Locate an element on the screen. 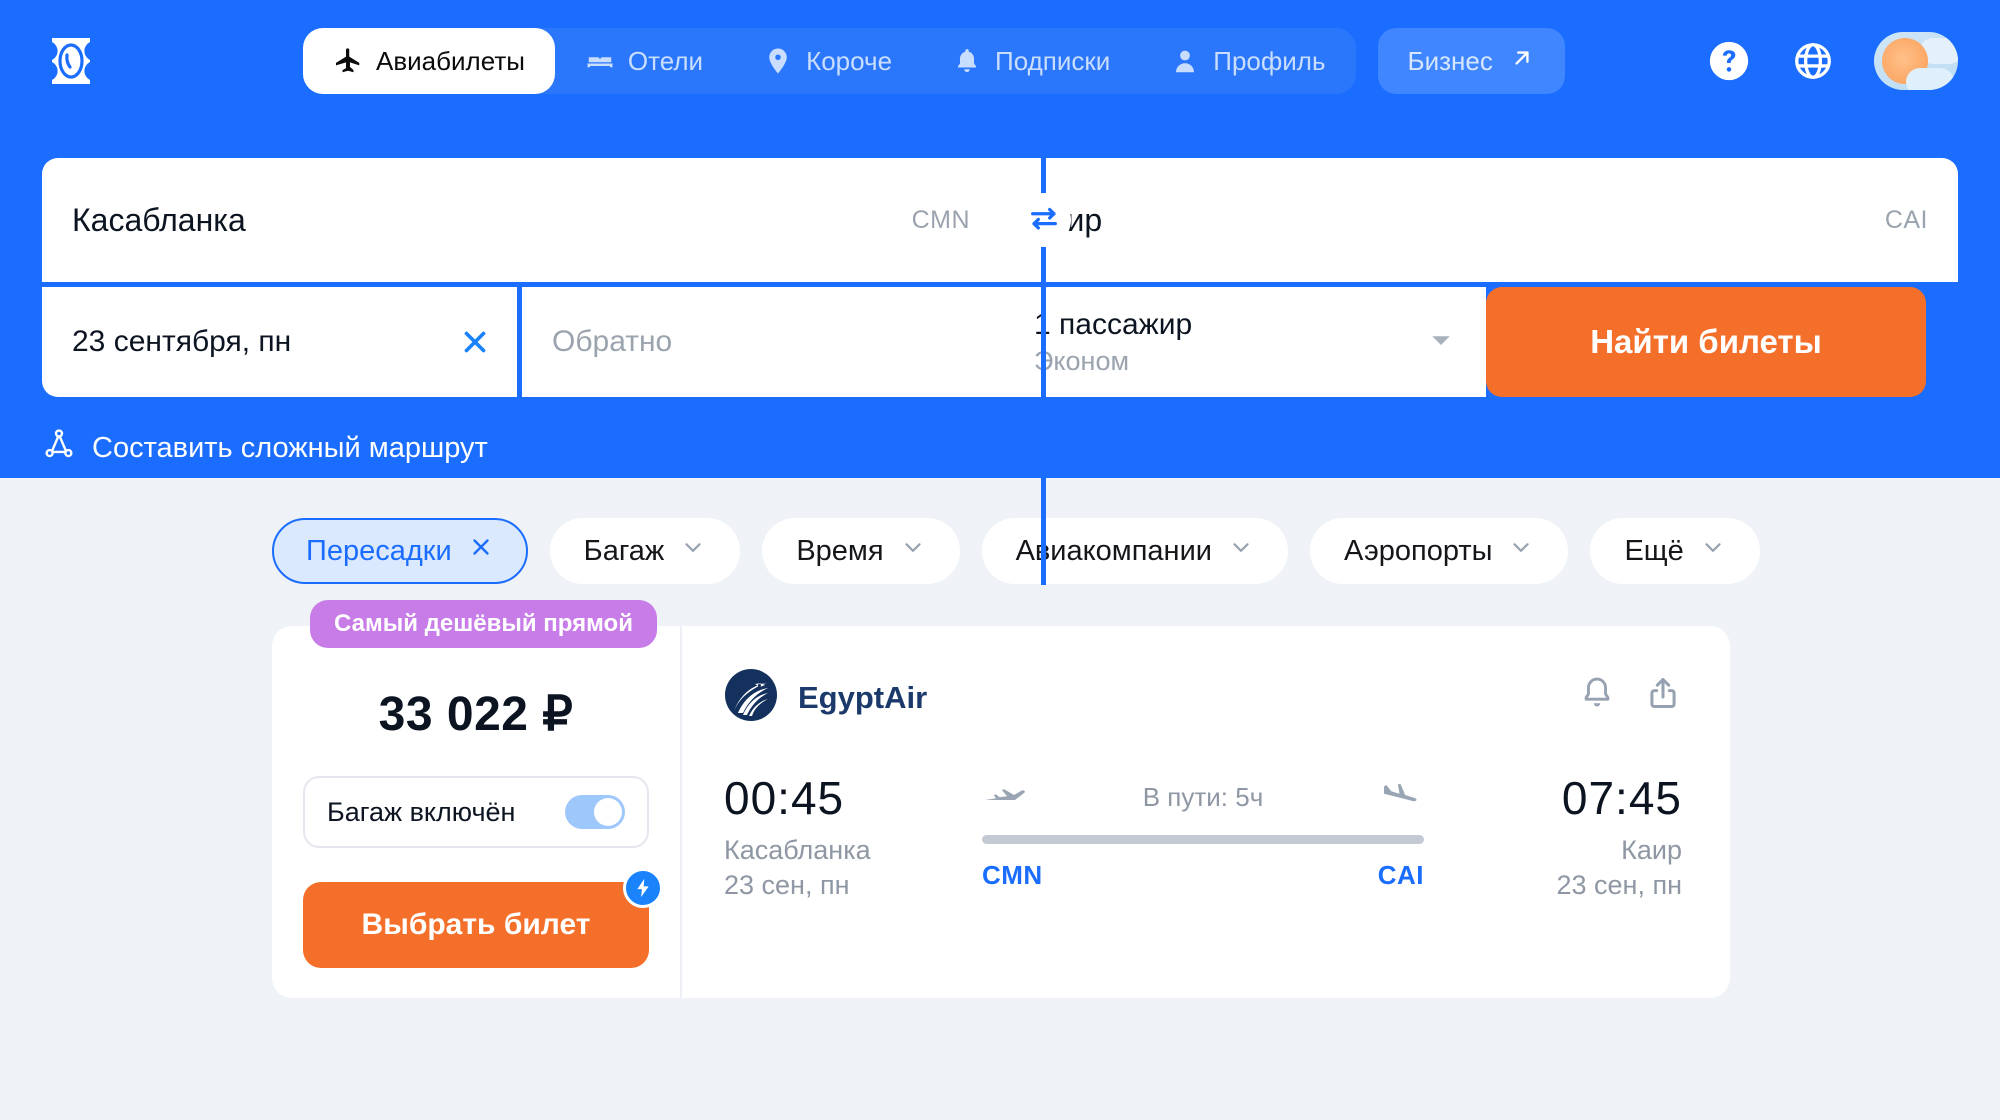  airplane-icon is located at coordinates (348, 61).